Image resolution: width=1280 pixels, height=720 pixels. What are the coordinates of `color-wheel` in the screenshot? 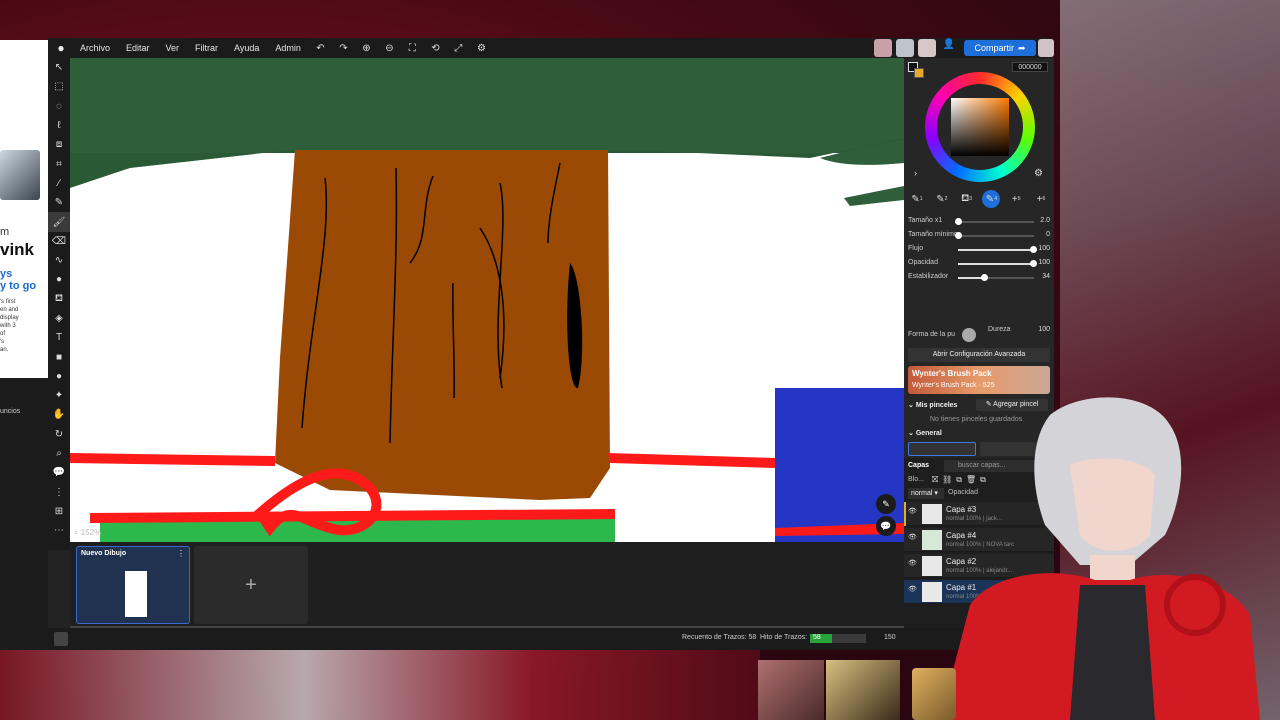 It's located at (980, 127).